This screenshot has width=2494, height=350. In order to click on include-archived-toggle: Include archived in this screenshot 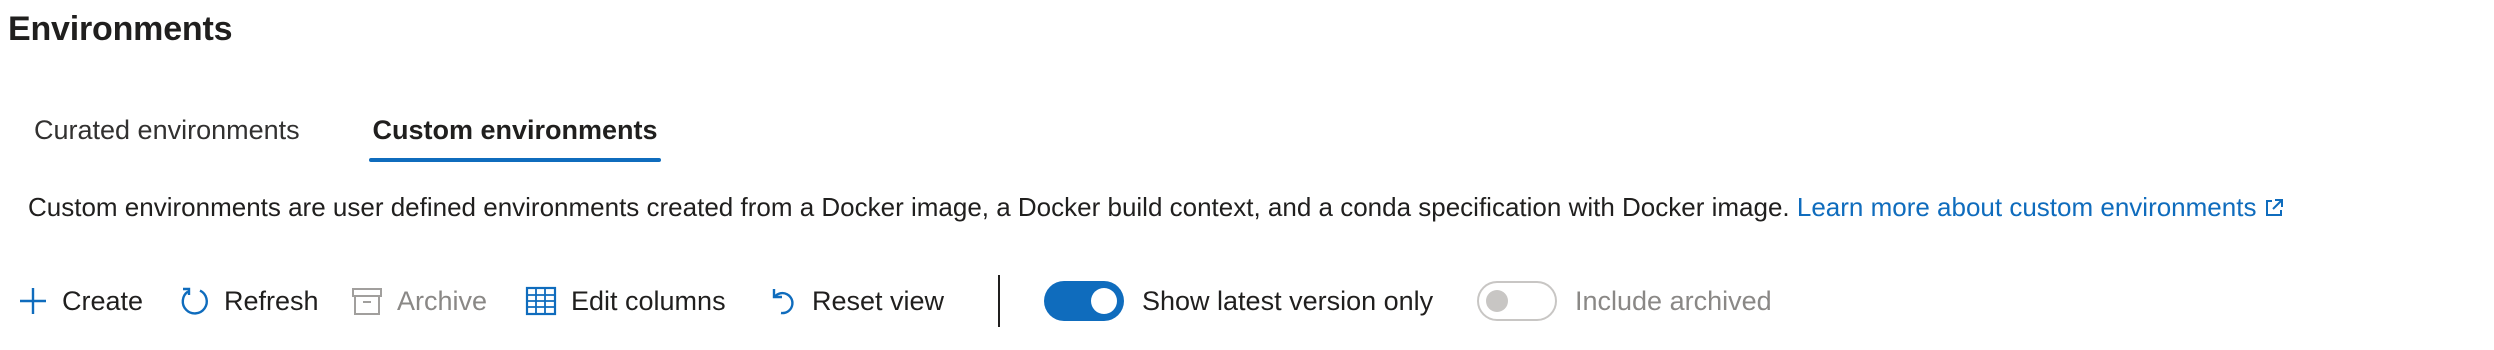, I will do `click(1624, 301)`.